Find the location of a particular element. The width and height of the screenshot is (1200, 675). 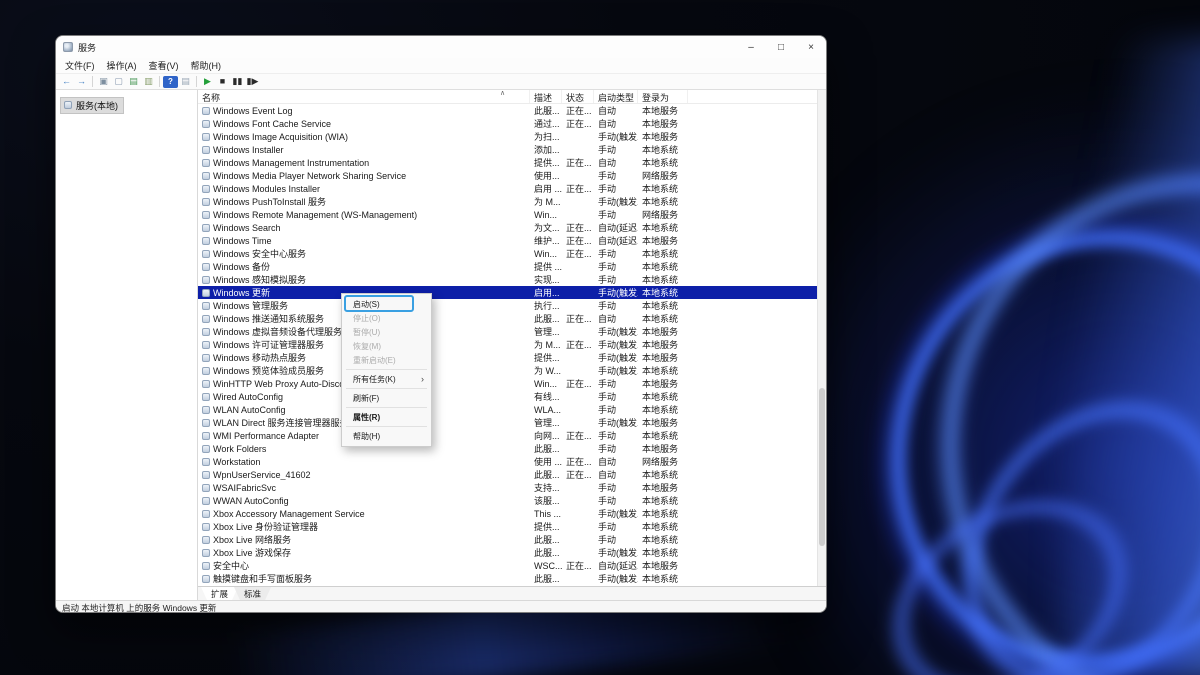

export-icon: ▤ is located at coordinates (133, 82).